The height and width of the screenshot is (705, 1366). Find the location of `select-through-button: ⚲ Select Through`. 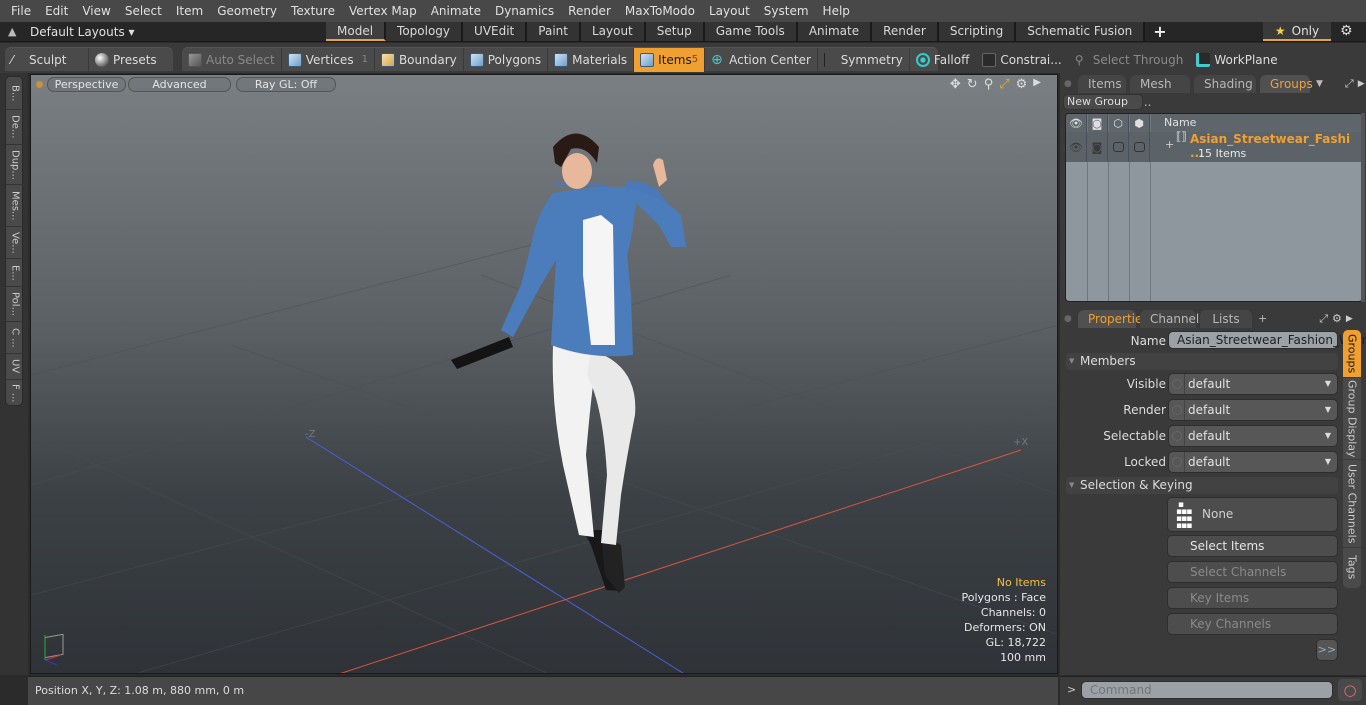

select-through-button: ⚲ Select Through is located at coordinates (1130, 59).